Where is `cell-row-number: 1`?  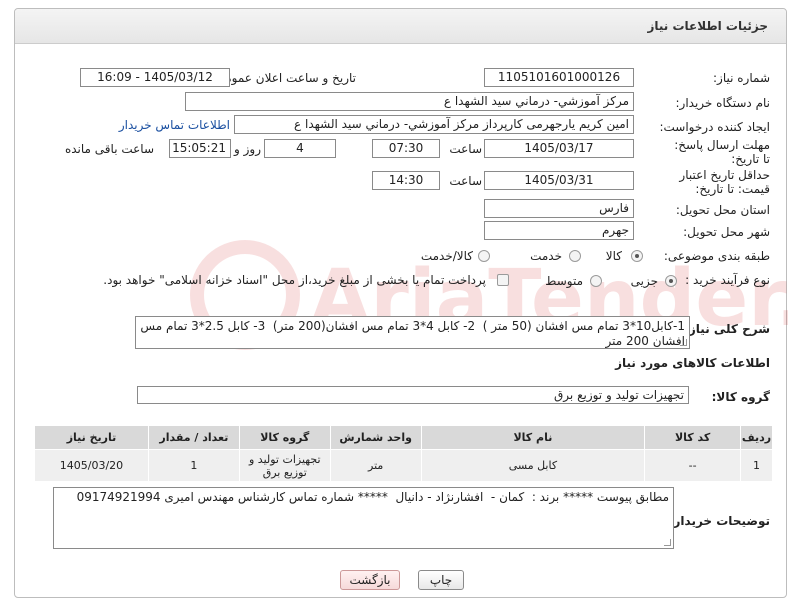 cell-row-number: 1 is located at coordinates (756, 465).